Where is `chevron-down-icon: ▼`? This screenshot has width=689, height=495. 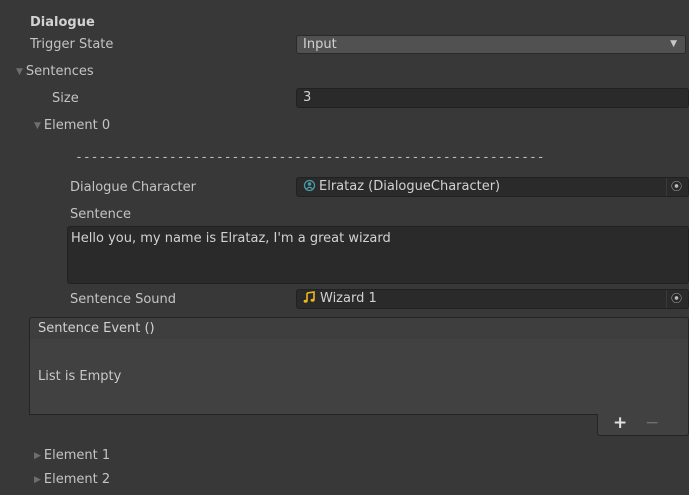
chevron-down-icon: ▼ is located at coordinates (673, 44).